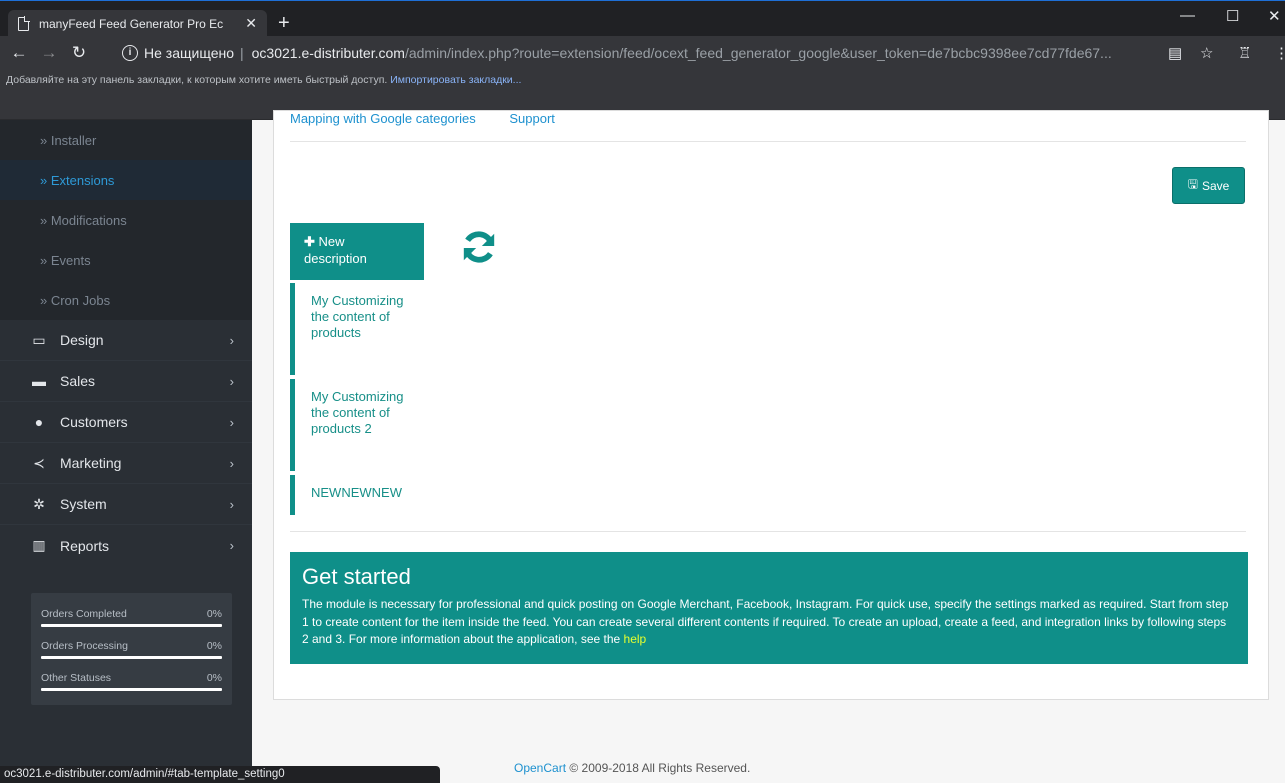 This screenshot has height=783, width=1285. I want to click on sidebar-item-modifications: » Modifications, so click(126, 220).